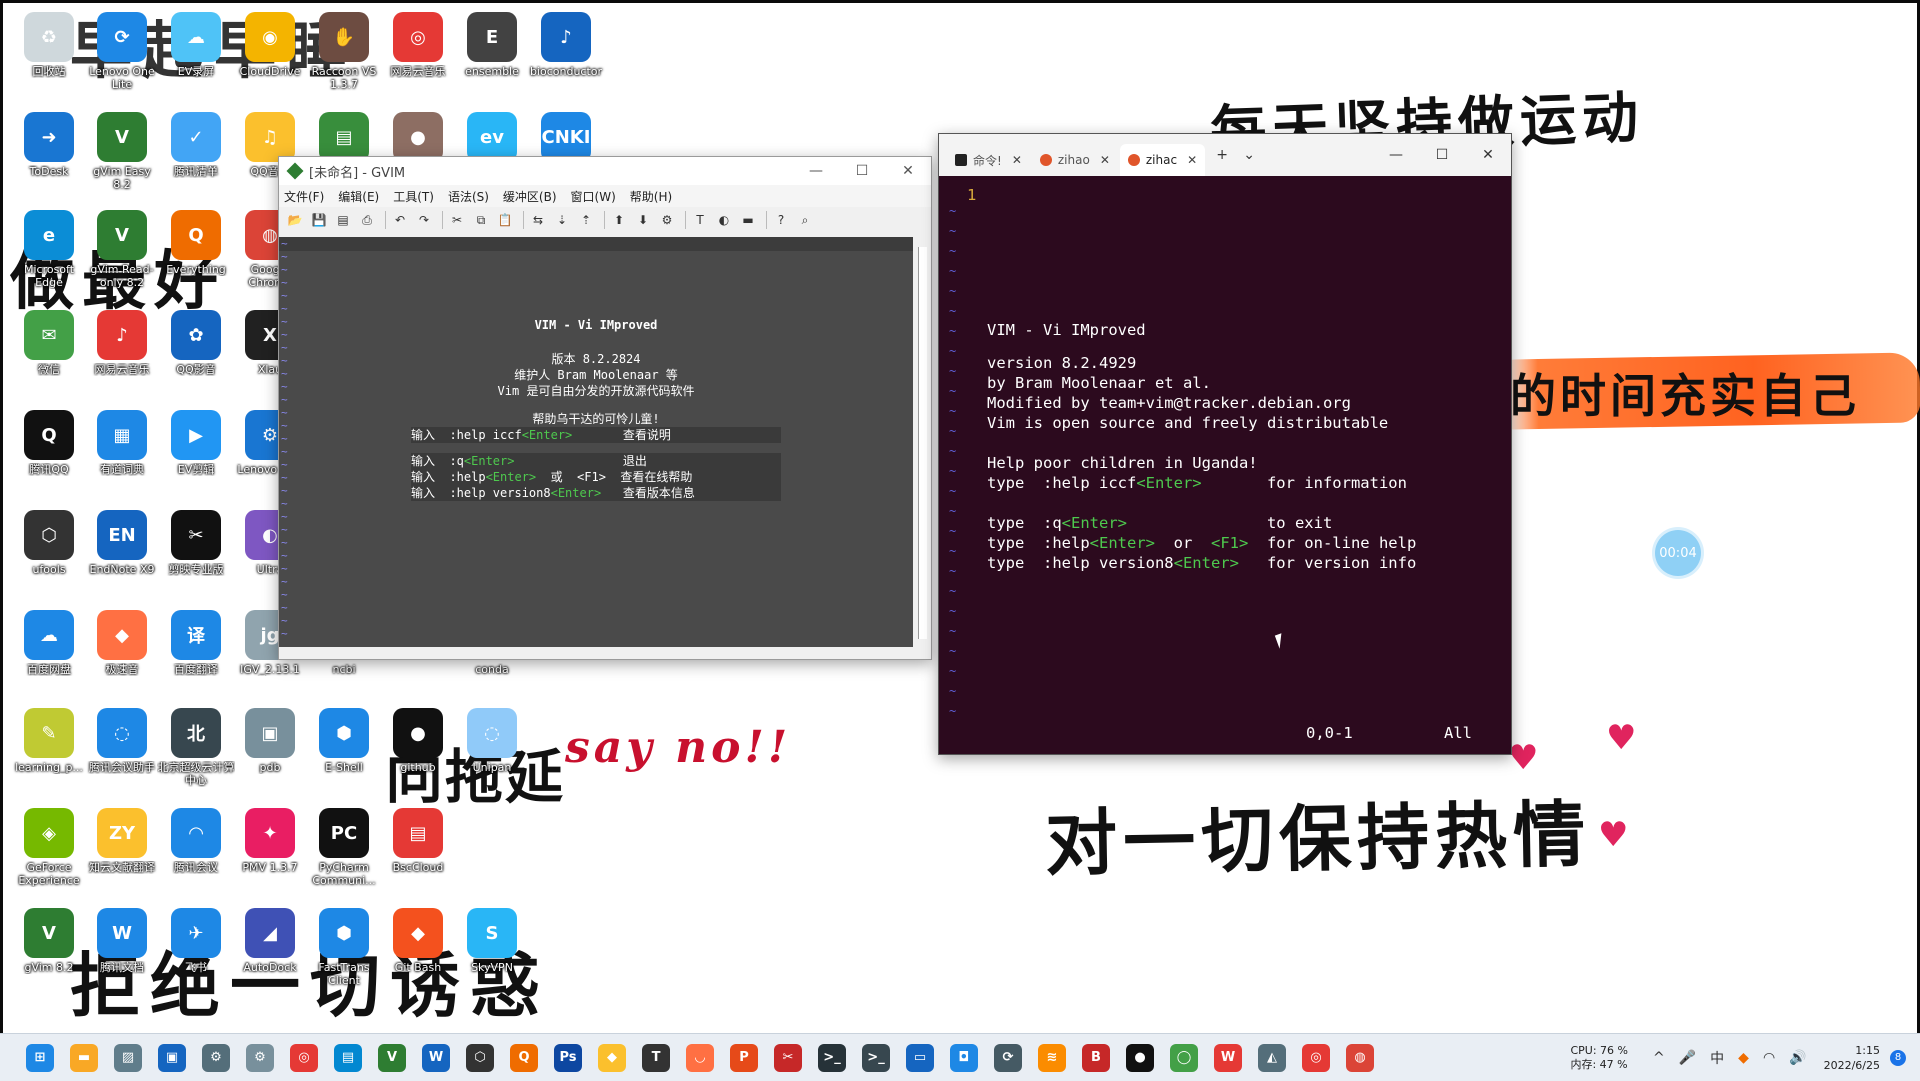  Describe the element at coordinates (1316, 1057) in the screenshot. I see `music-icon: ◎` at that location.